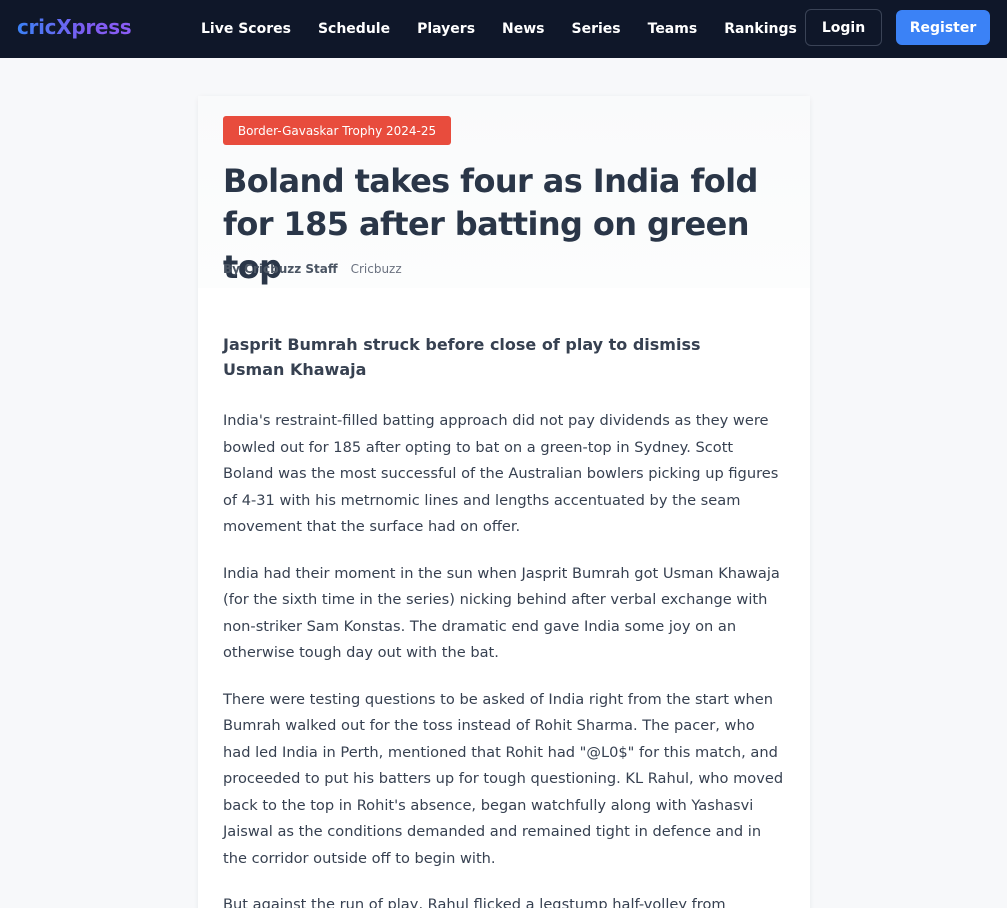 The height and width of the screenshot is (908, 1007). Describe the element at coordinates (843, 27) in the screenshot. I see `login-button: Login` at that location.